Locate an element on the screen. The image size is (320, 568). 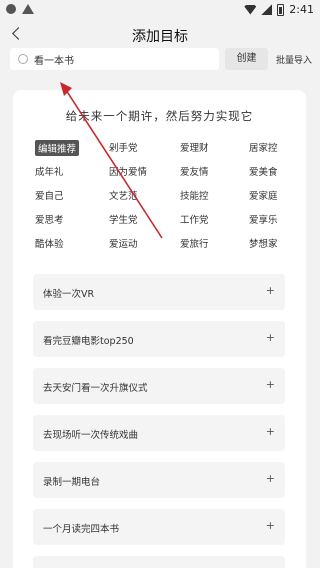
status-time: 2:41 is located at coordinates (301, 9).